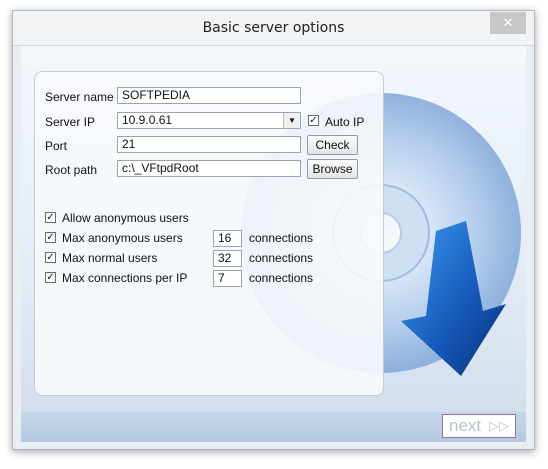  Describe the element at coordinates (71, 170) in the screenshot. I see `root-path-label: Root path` at that location.